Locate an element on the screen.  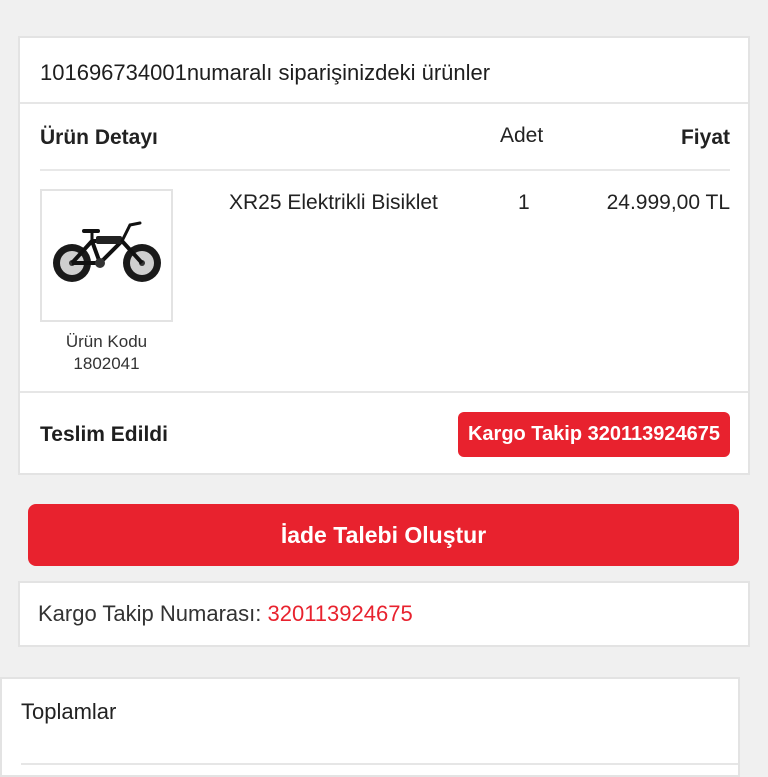
electric-bicycle-image is located at coordinates (107, 251).